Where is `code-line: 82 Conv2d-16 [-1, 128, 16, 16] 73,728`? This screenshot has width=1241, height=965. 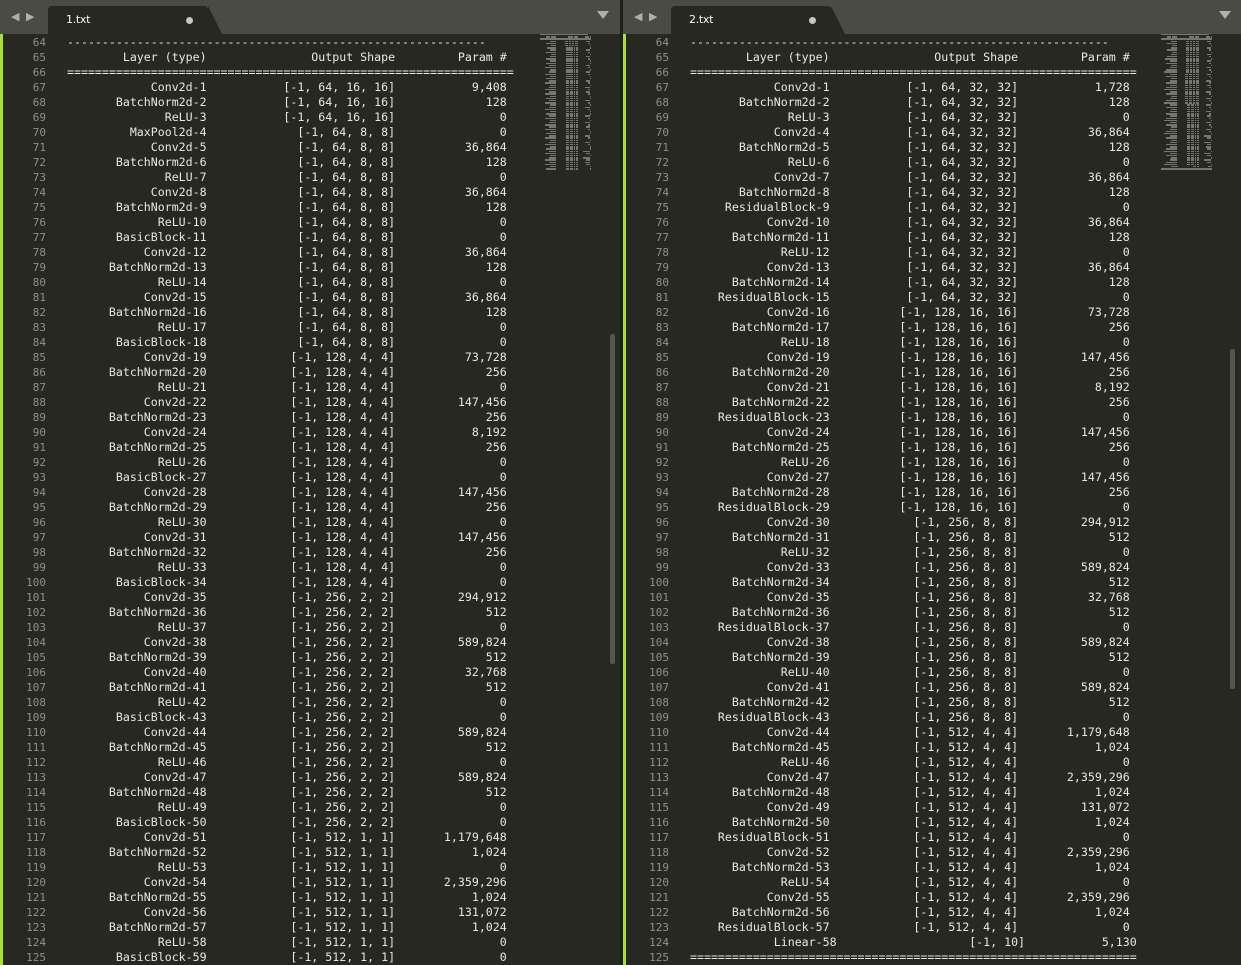
code-line: 82 Conv2d-16 [-1, 128, 16, 16] 73,728 is located at coordinates (888, 312).